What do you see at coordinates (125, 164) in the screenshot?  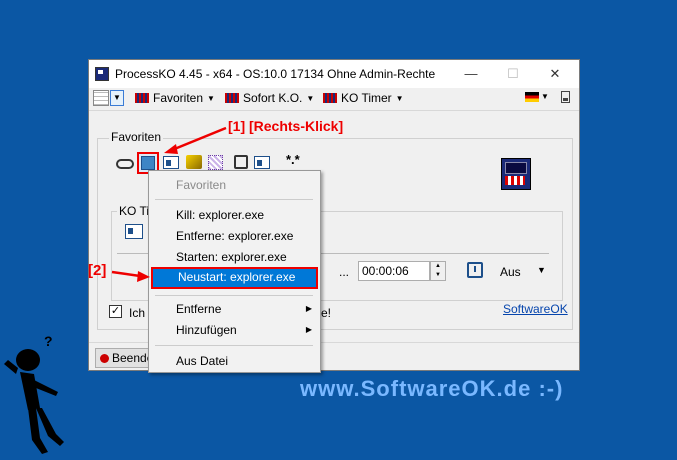 I see `link-icon` at bounding box center [125, 164].